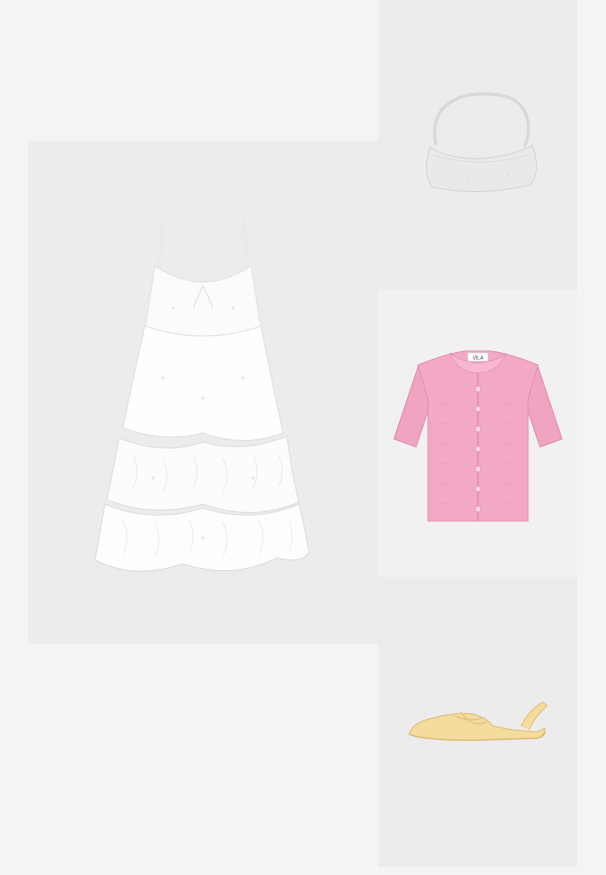 The image size is (606, 875). I want to click on cardigan-product-tile: VILA, so click(477, 433).